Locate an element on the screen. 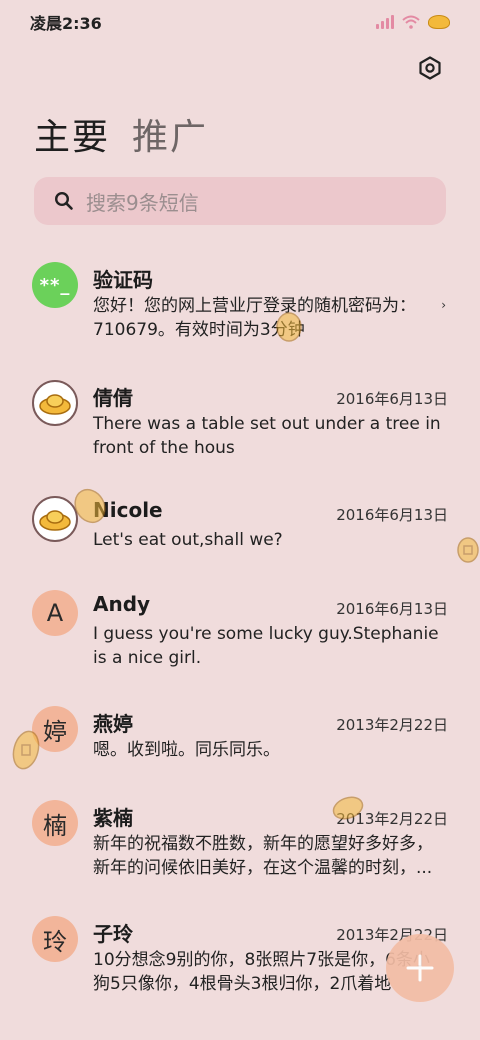  sender-name: 燕婷 is located at coordinates (113, 724).